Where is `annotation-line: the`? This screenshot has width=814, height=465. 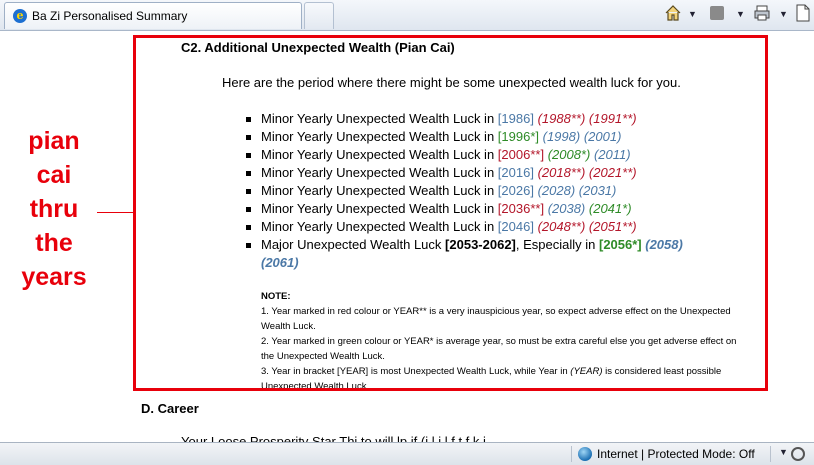 annotation-line: the is located at coordinates (54, 243).